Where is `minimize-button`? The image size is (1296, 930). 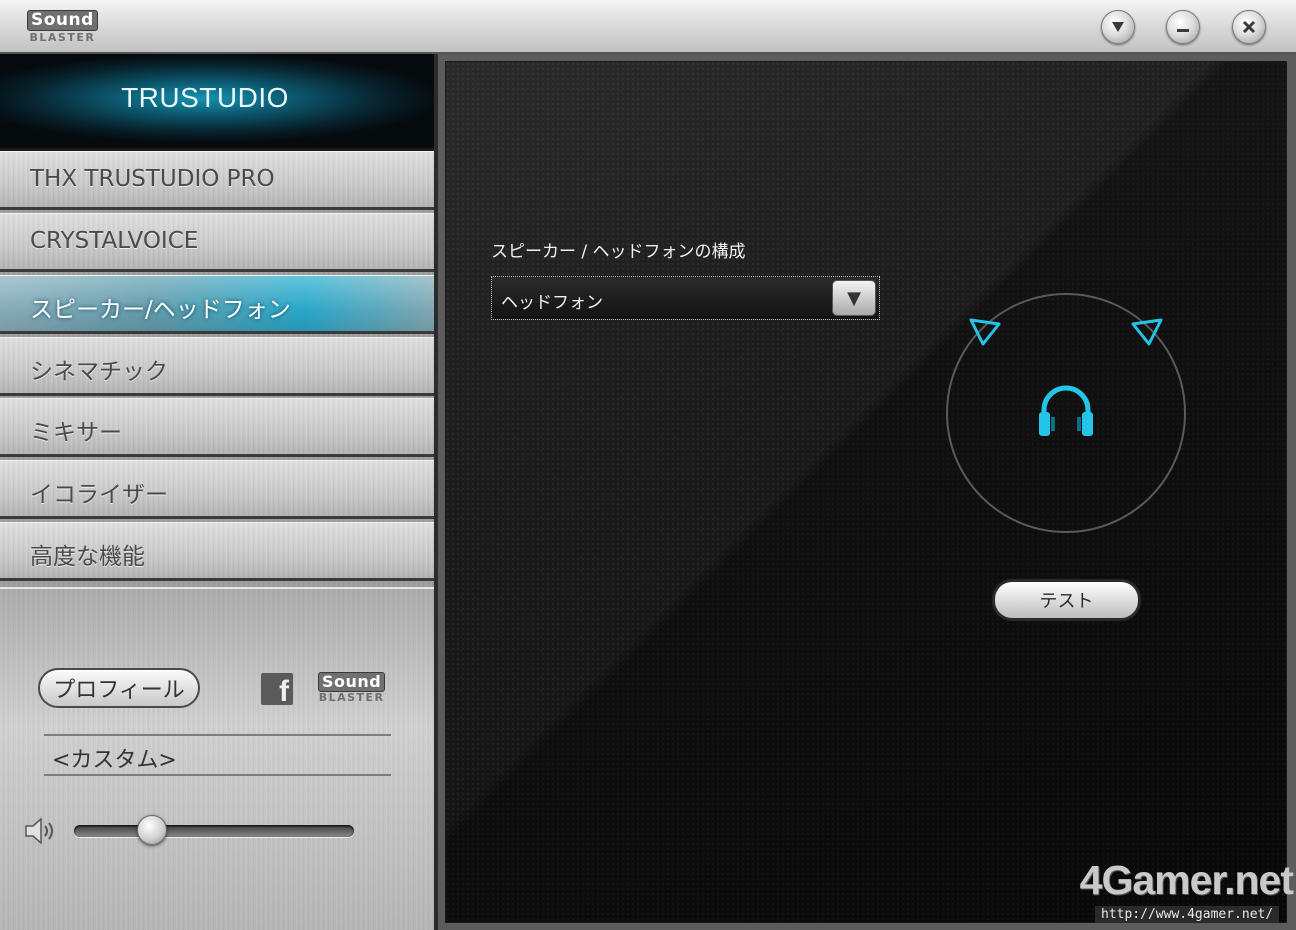 minimize-button is located at coordinates (1183, 27).